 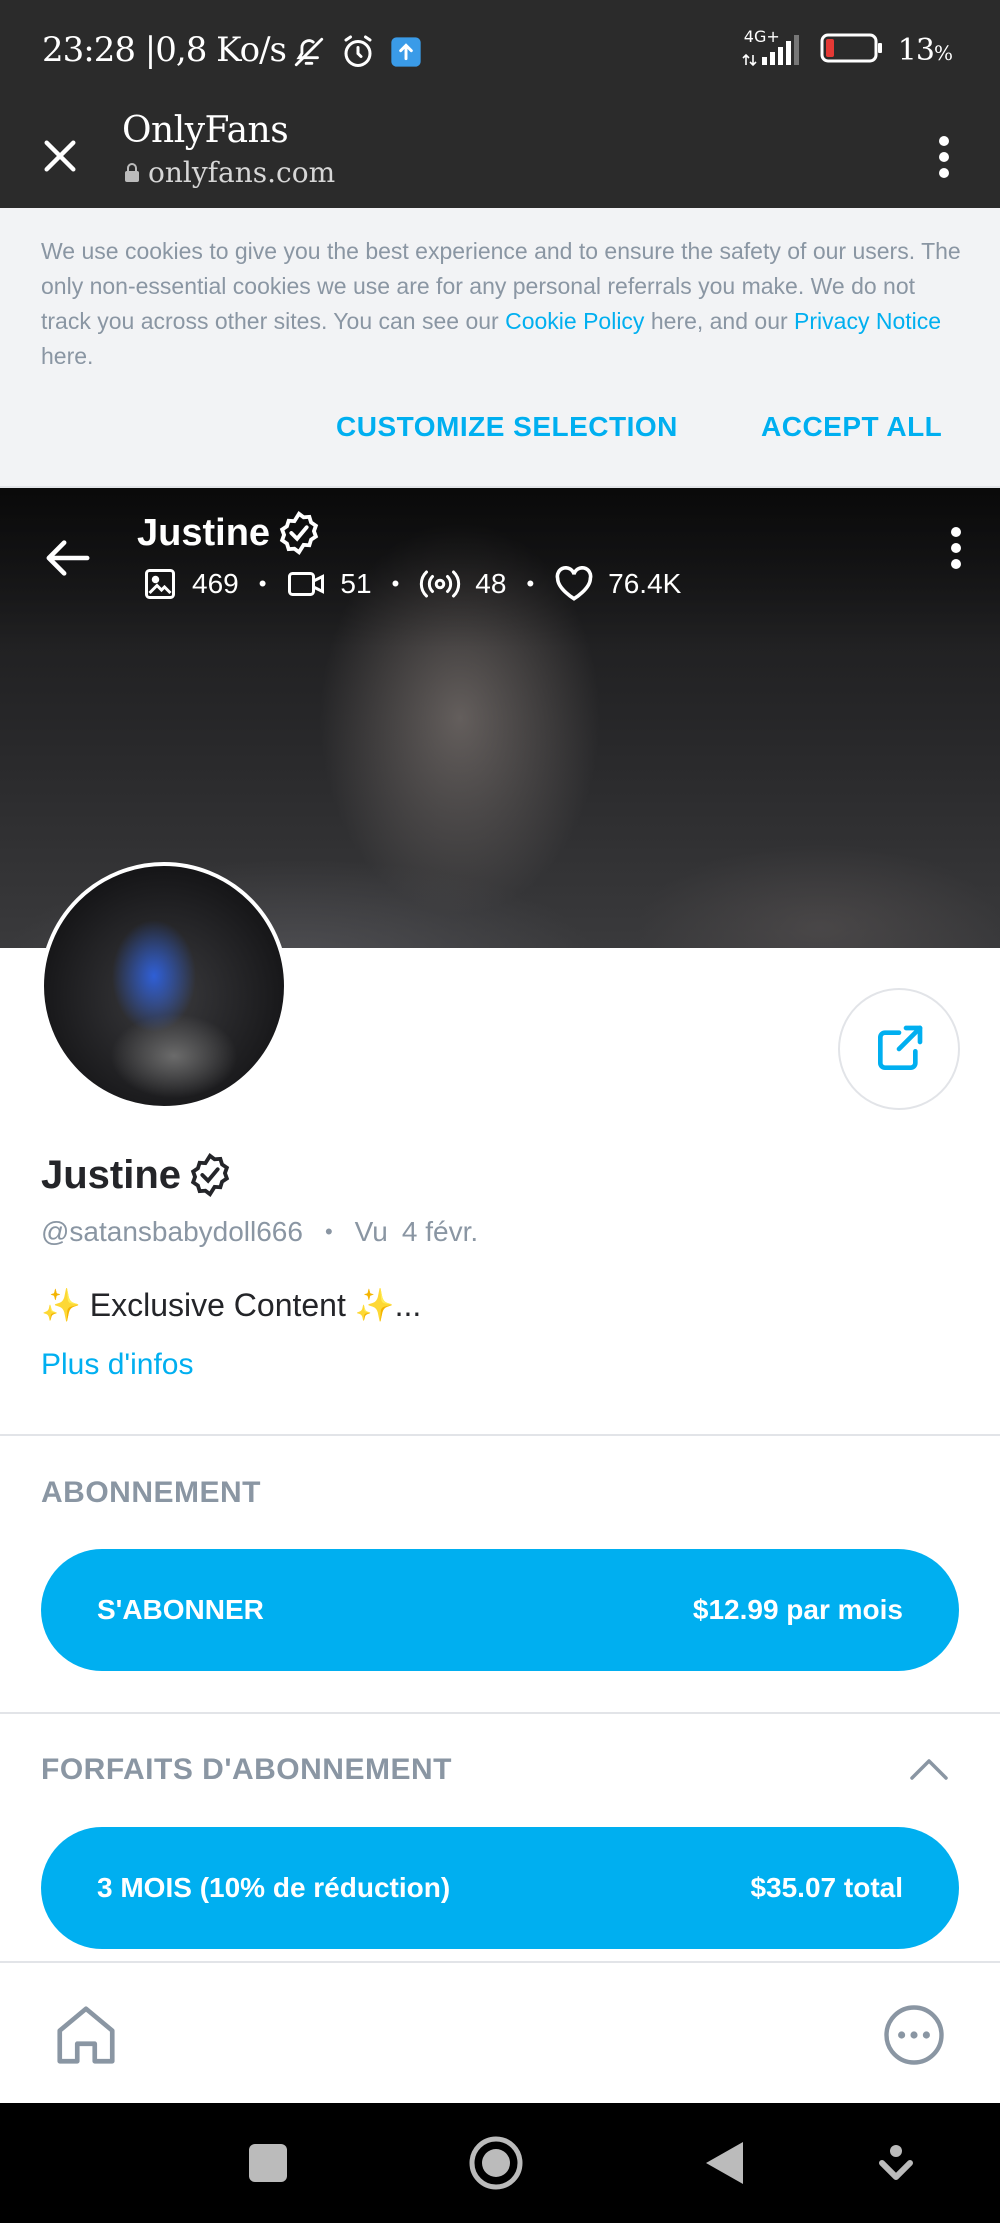 I want to click on bundle-price: $35.07 total, so click(x=826, y=1887).